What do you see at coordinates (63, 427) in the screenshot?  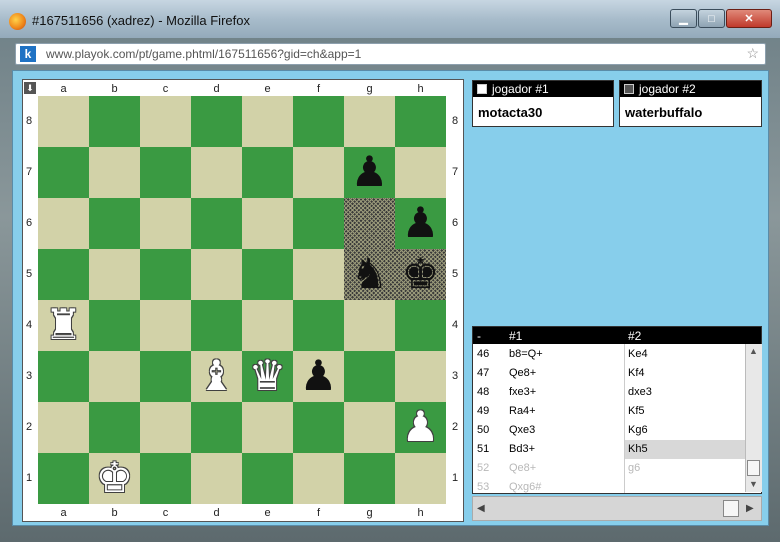 I see `square-a2` at bounding box center [63, 427].